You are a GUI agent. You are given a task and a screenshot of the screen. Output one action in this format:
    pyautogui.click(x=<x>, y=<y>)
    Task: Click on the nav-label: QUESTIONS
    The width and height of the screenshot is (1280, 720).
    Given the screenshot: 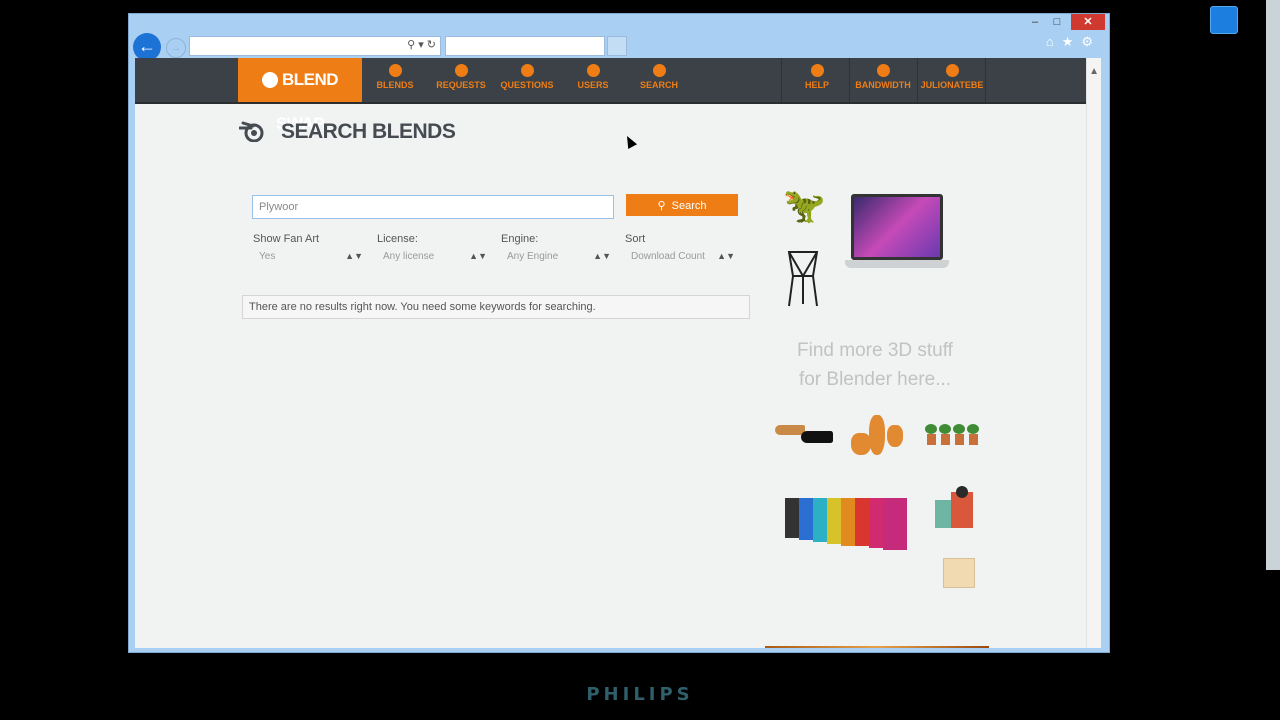 What is the action you would take?
    pyautogui.click(x=527, y=85)
    